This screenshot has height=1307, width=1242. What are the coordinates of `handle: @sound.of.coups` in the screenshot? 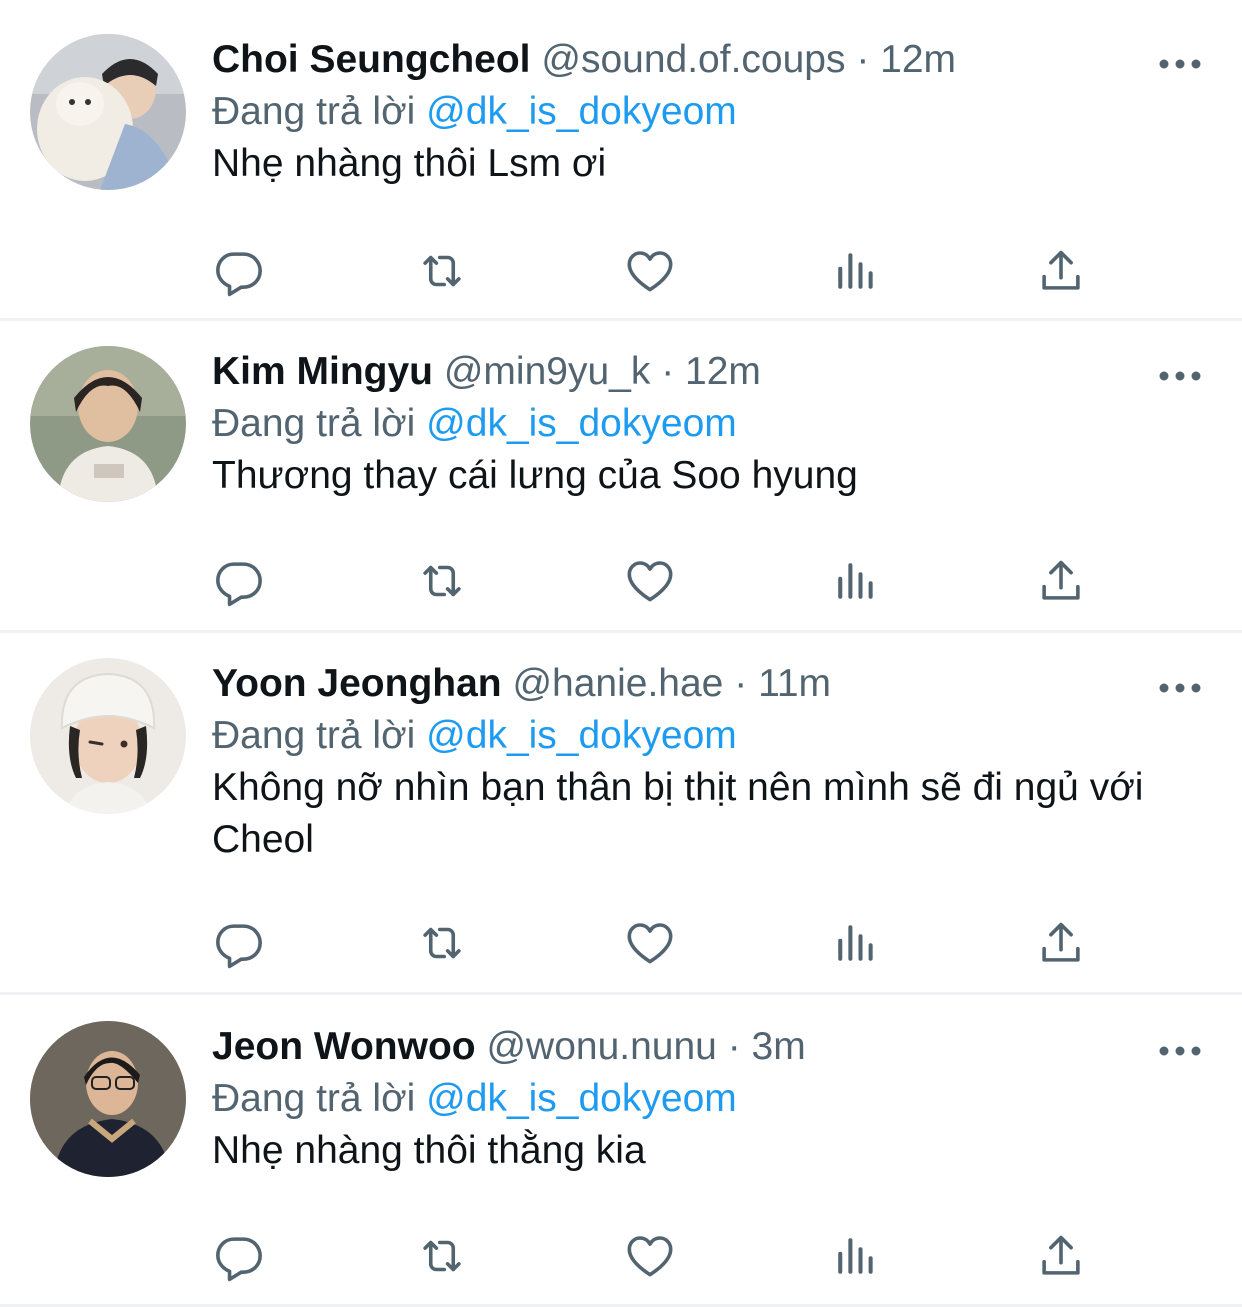 It's located at (693, 59).